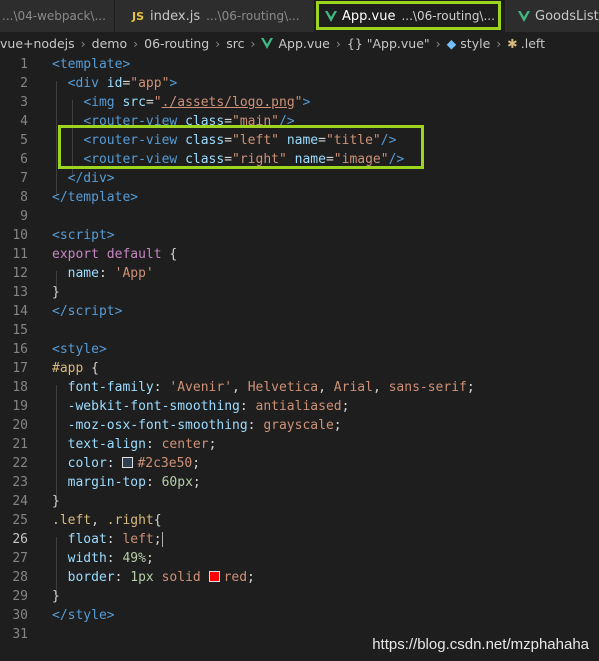 This screenshot has height=661, width=599. Describe the element at coordinates (567, 16) in the screenshot. I see `tab-name: GoodsList.vue` at that location.